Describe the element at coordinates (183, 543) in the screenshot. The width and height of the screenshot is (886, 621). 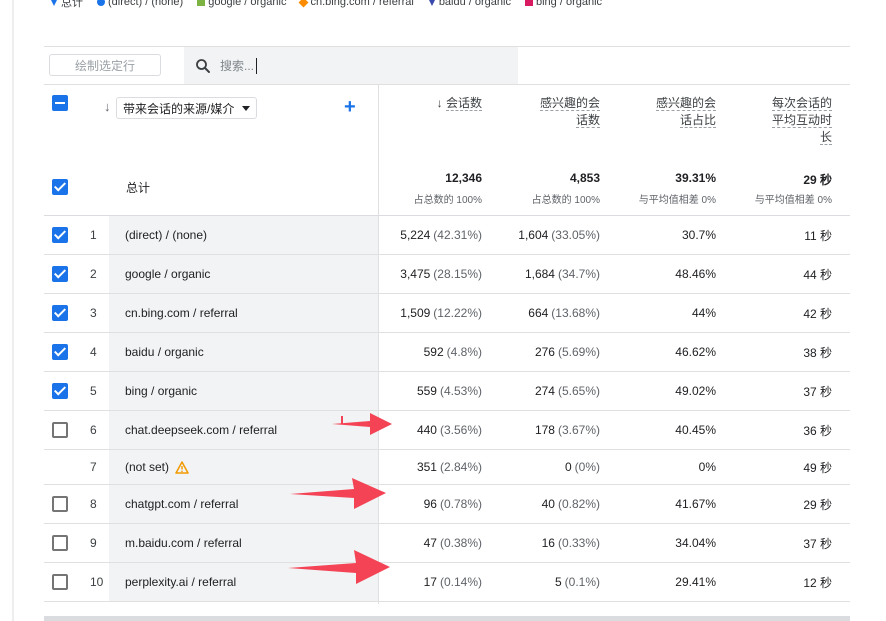
I see `source-medium-cell: m.baidu.com / referral` at that location.